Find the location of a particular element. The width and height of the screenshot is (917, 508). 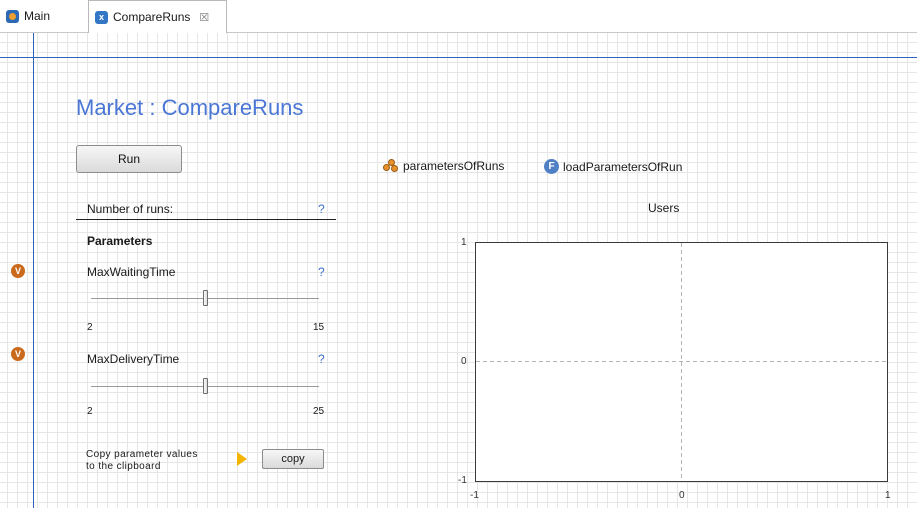

tab-main: Main is located at coordinates (43, 16).